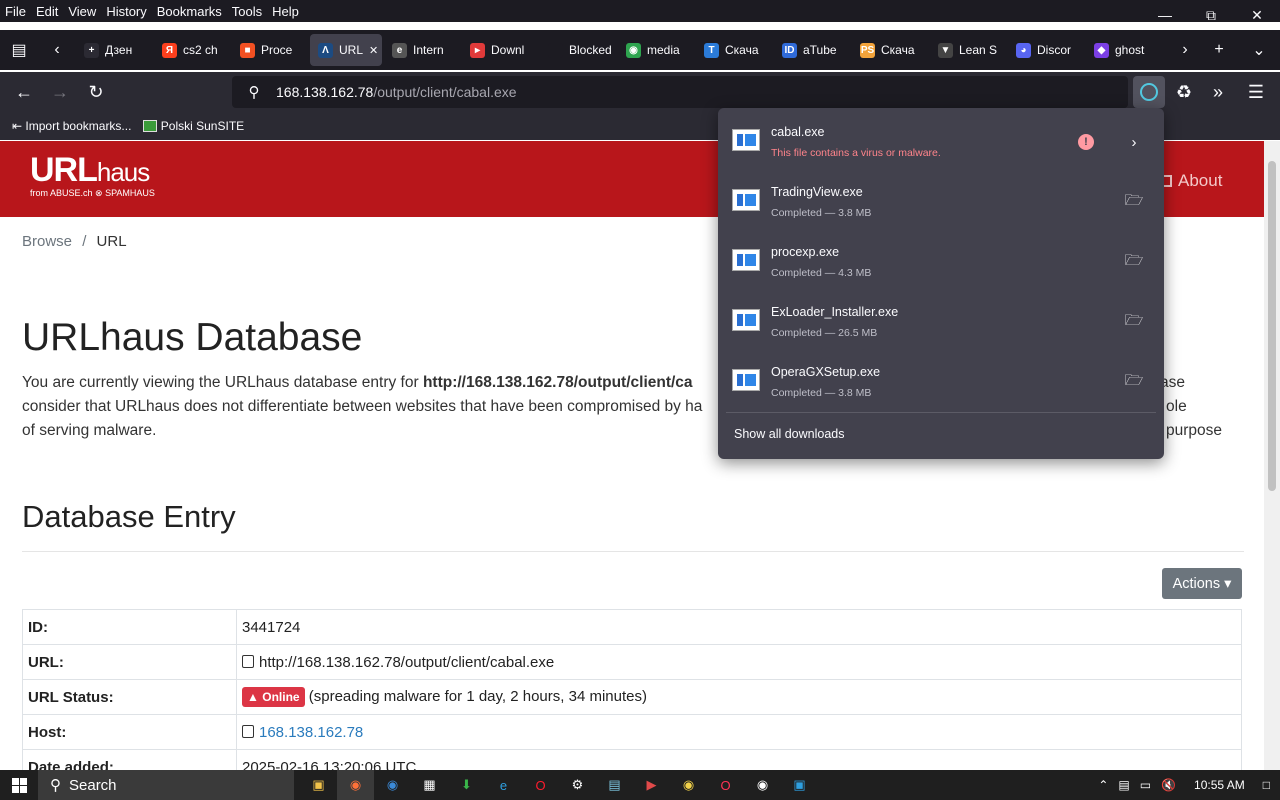  I want to click on app-icon: ▣, so click(799, 785).